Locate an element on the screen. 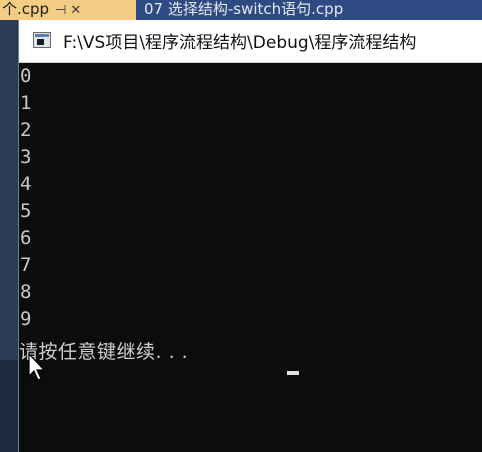  output-line: 2 is located at coordinates (26, 130).